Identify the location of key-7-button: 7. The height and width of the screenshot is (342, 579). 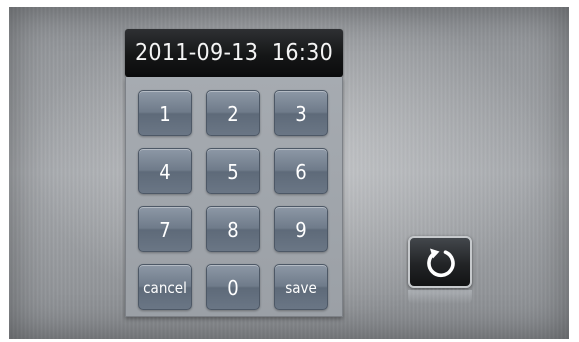
(165, 229).